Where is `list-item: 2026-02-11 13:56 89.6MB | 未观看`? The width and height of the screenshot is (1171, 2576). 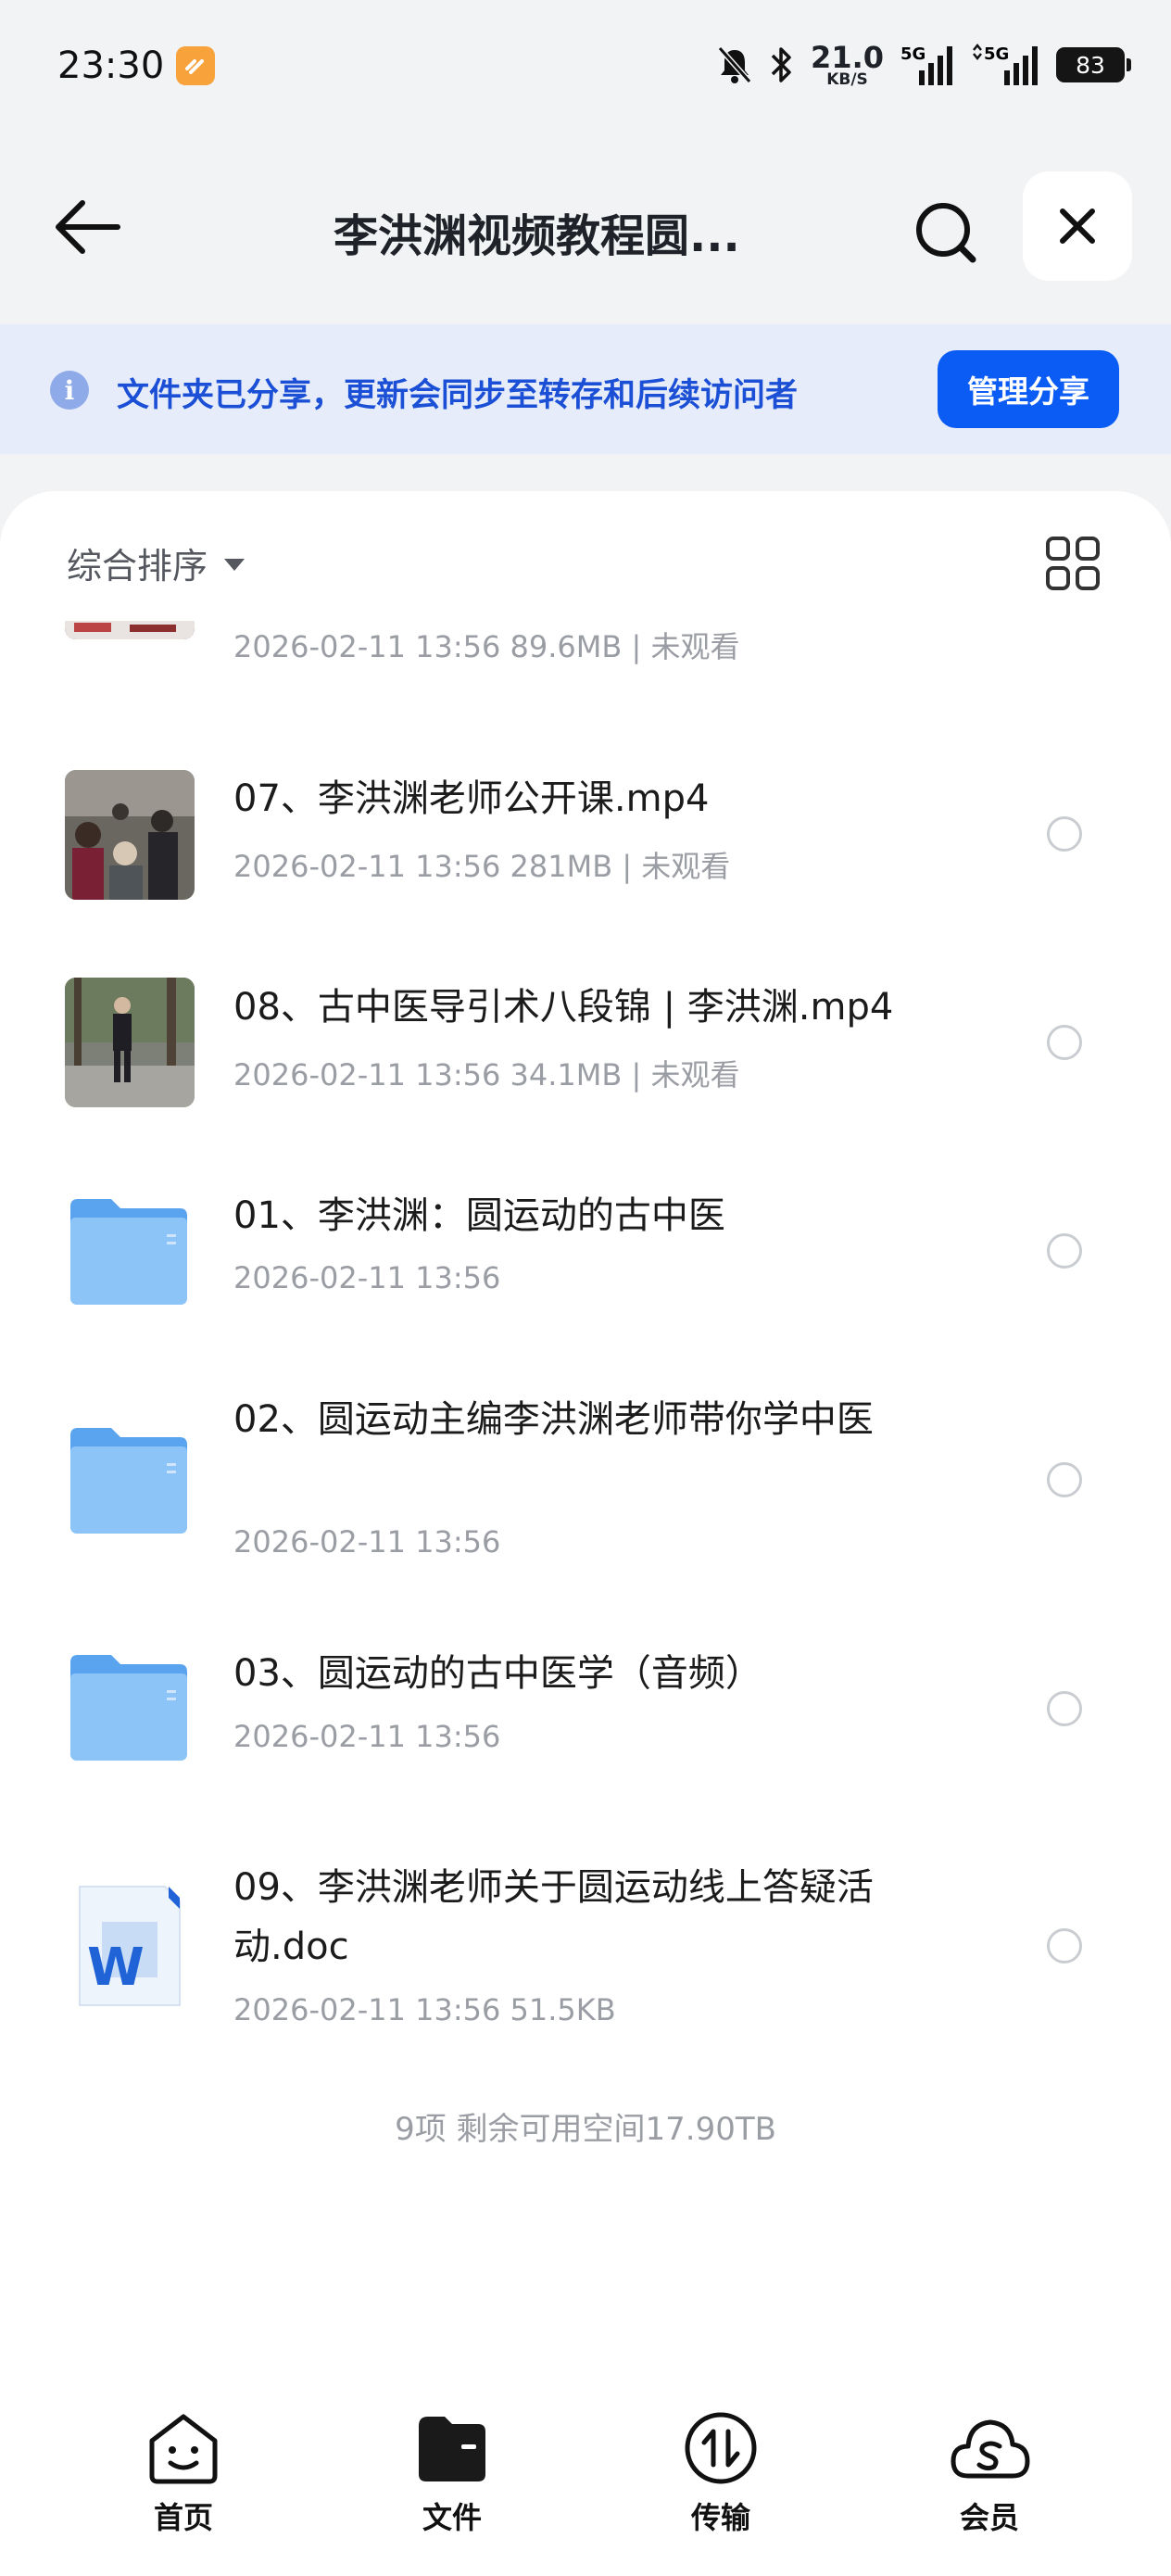
list-item: 2026-02-11 13:56 89.6MB | 未观看 is located at coordinates (585, 686).